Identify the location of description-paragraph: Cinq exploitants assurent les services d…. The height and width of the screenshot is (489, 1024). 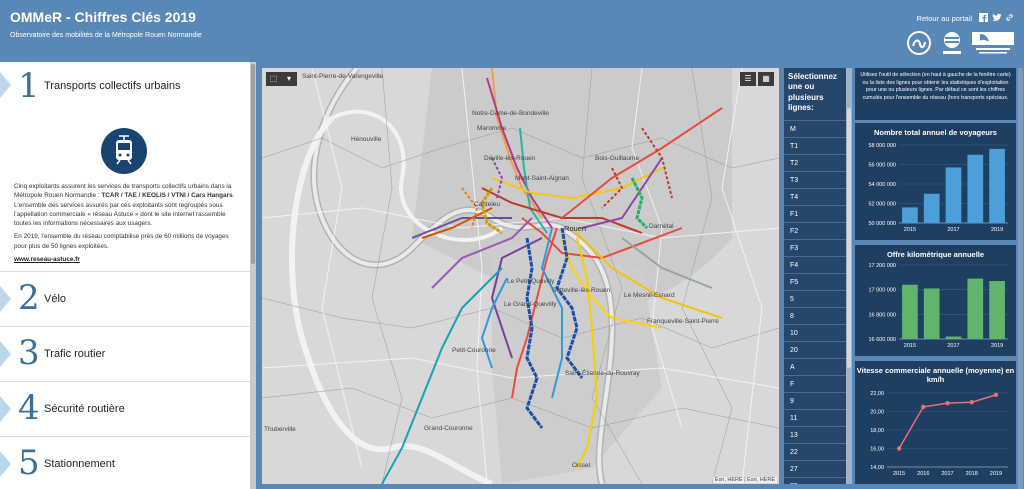
(124, 205).